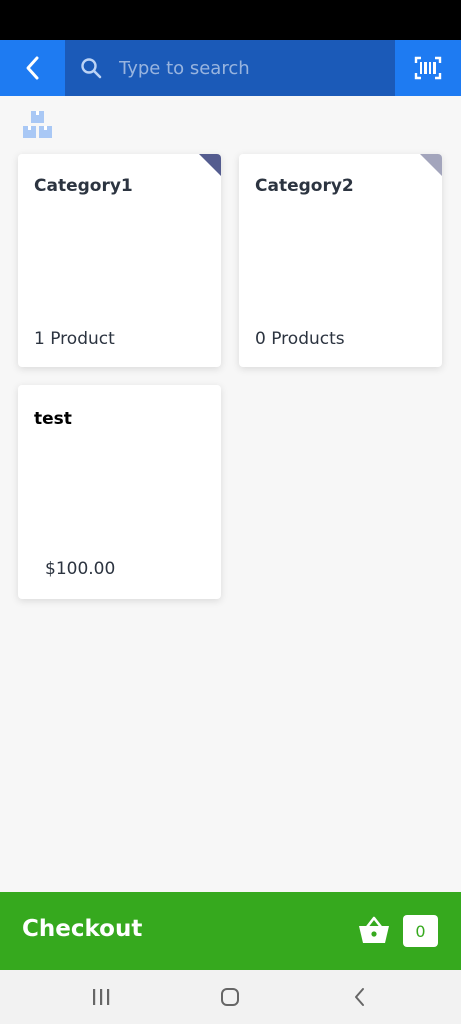  I want to click on nav-recents-button, so click(101, 997).